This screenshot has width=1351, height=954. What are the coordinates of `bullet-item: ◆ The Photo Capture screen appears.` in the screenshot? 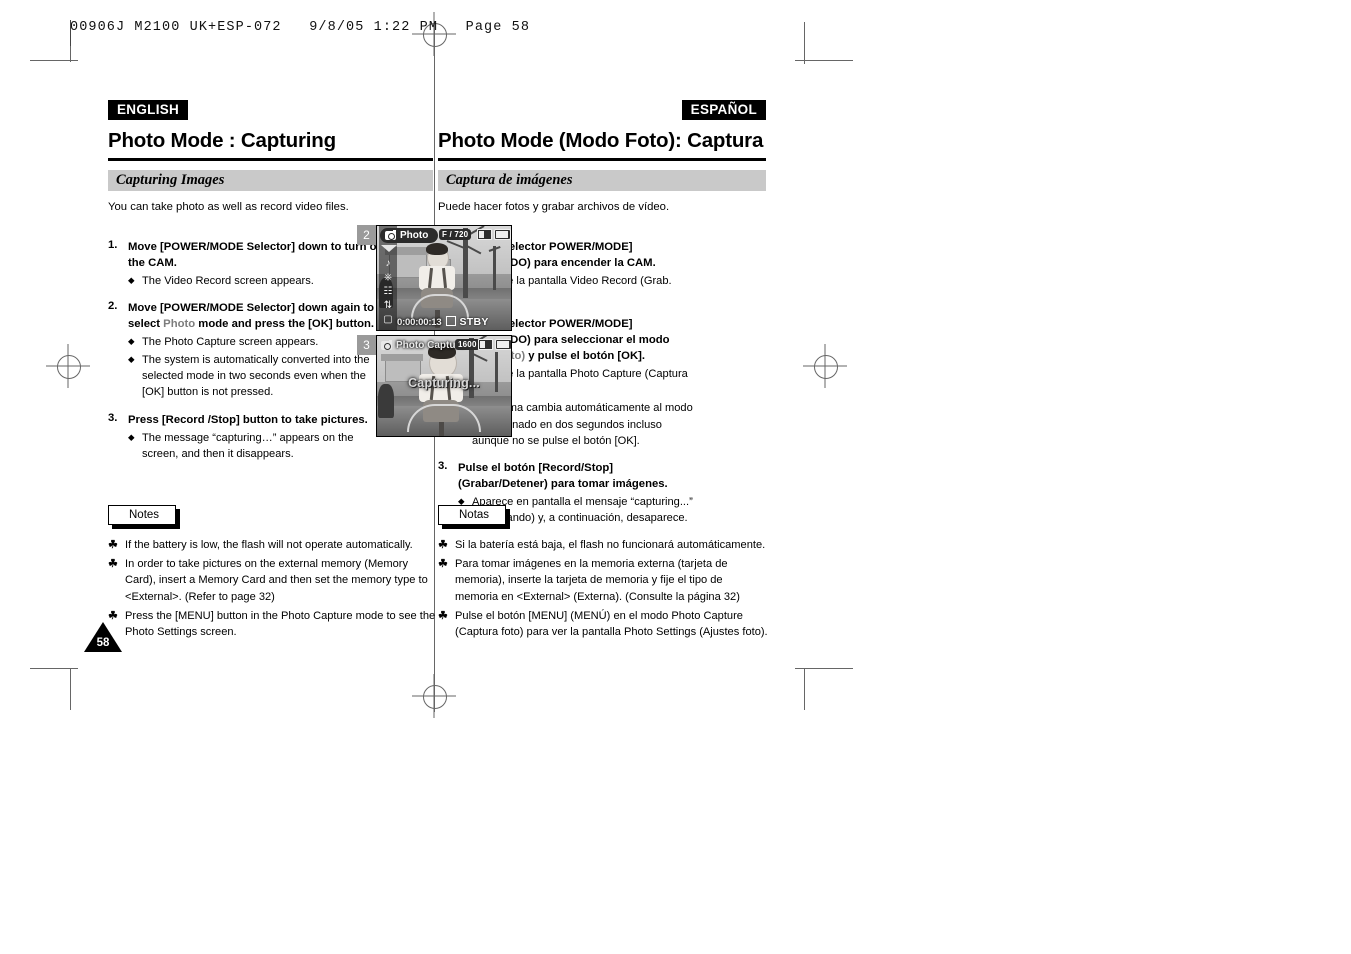 It's located at (257, 342).